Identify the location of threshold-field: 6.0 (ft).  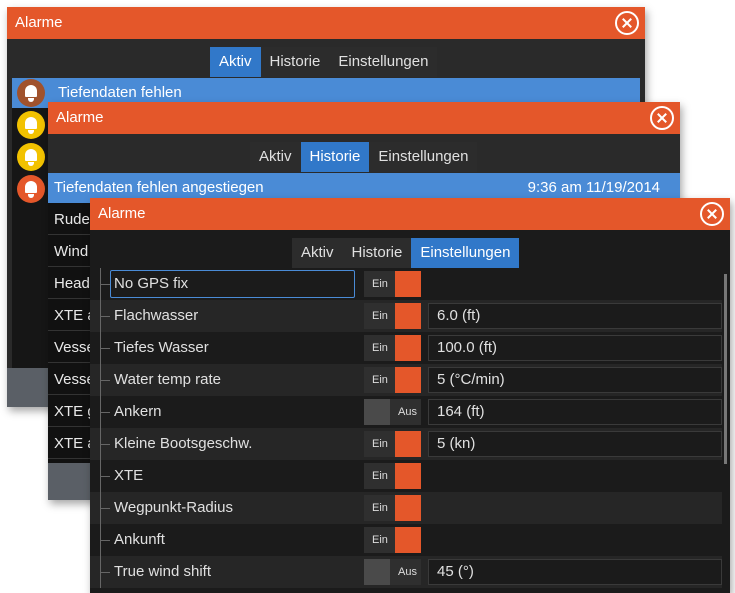
(575, 316).